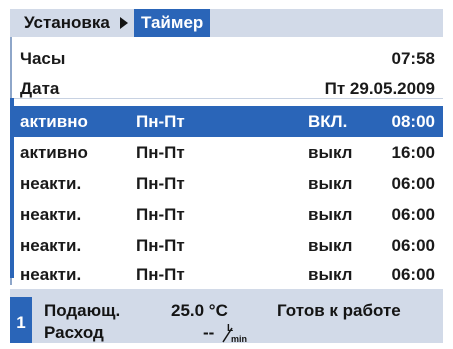 The height and width of the screenshot is (349, 453). Describe the element at coordinates (339, 310) in the screenshot. I see `system-state: Готов к работе` at that location.